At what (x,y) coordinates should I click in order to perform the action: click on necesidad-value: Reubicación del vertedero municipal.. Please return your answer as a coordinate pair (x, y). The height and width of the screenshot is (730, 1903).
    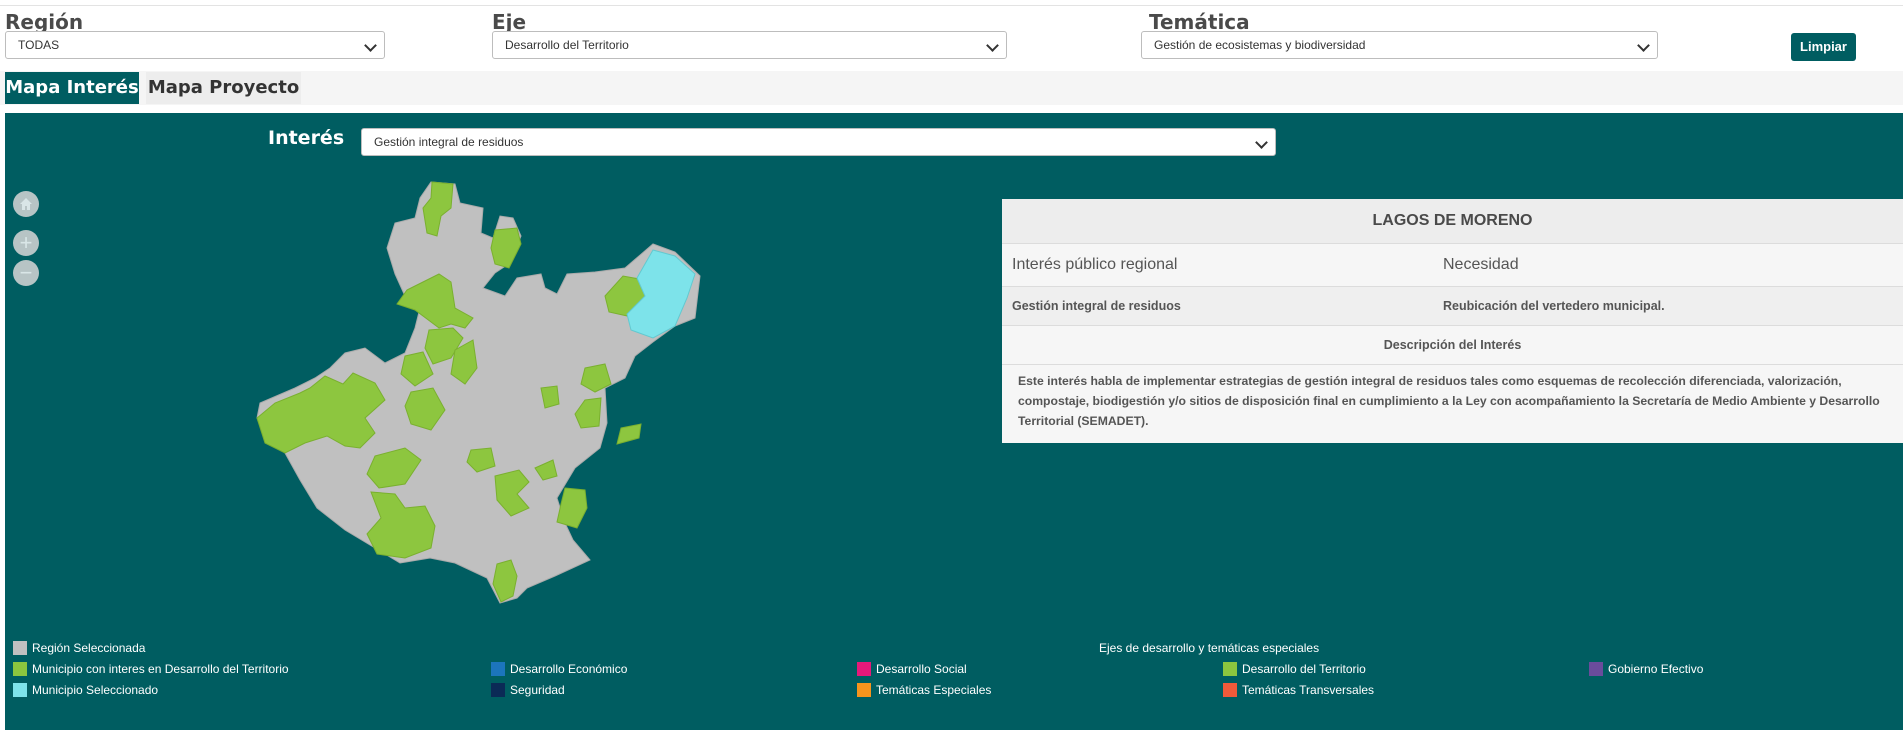
    Looking at the image, I should click on (1554, 306).